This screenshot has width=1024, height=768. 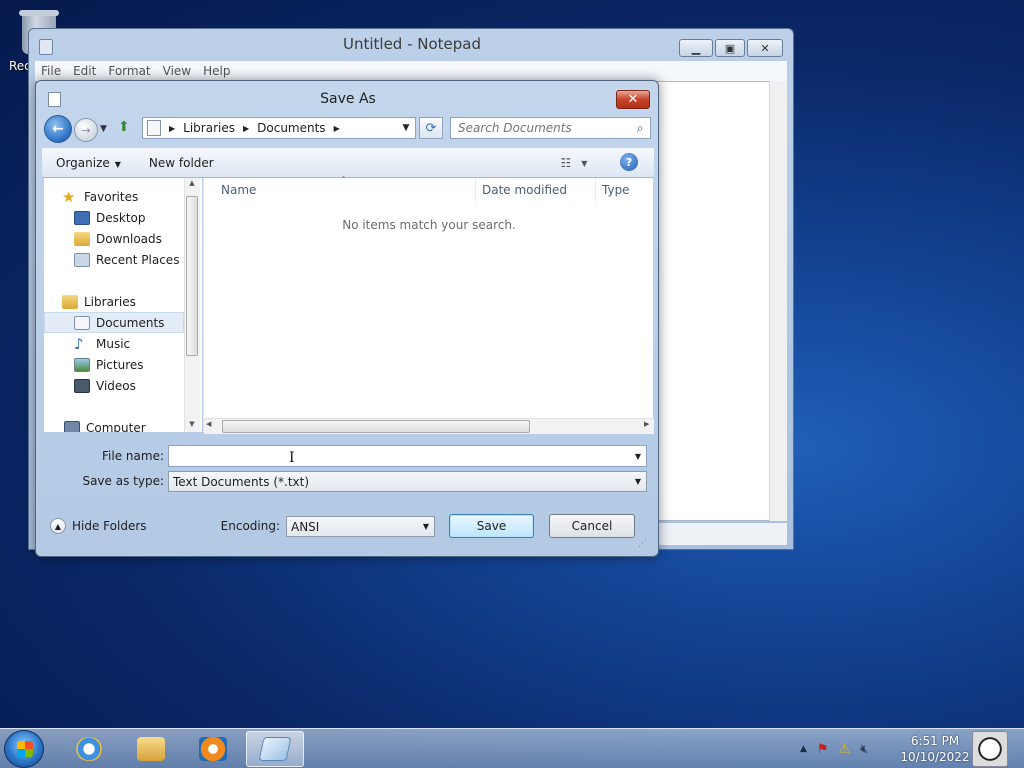 What do you see at coordinates (406, 128) in the screenshot?
I see `address-dropdown-icon: ▼` at bounding box center [406, 128].